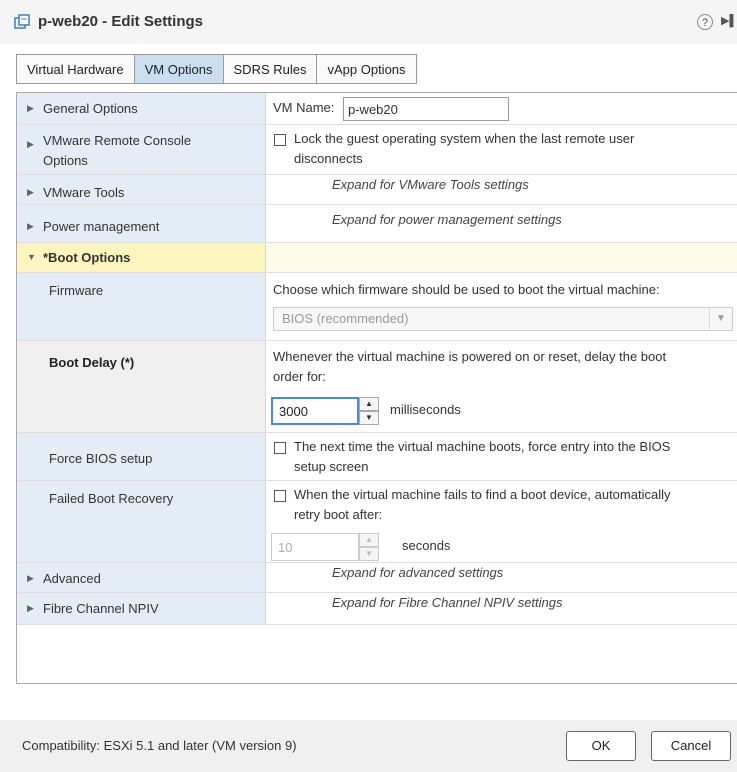 The image size is (737, 772). I want to click on power-management-hint: Expand for power management settings, so click(447, 219).